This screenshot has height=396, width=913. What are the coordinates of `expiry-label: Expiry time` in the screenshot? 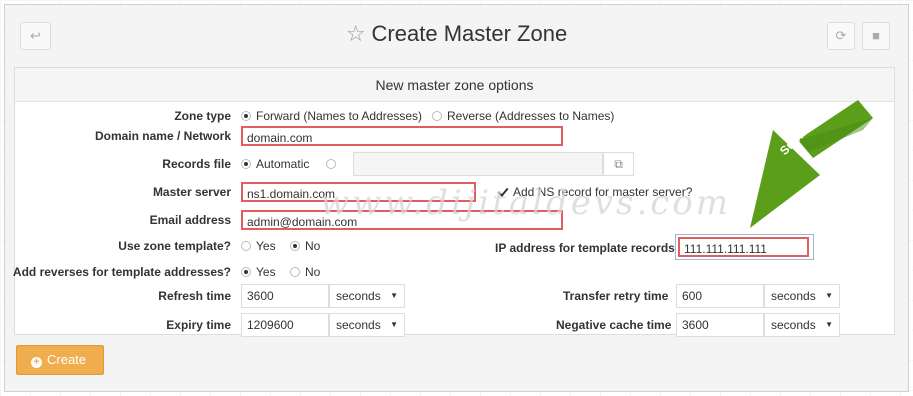 It's located at (198, 325).